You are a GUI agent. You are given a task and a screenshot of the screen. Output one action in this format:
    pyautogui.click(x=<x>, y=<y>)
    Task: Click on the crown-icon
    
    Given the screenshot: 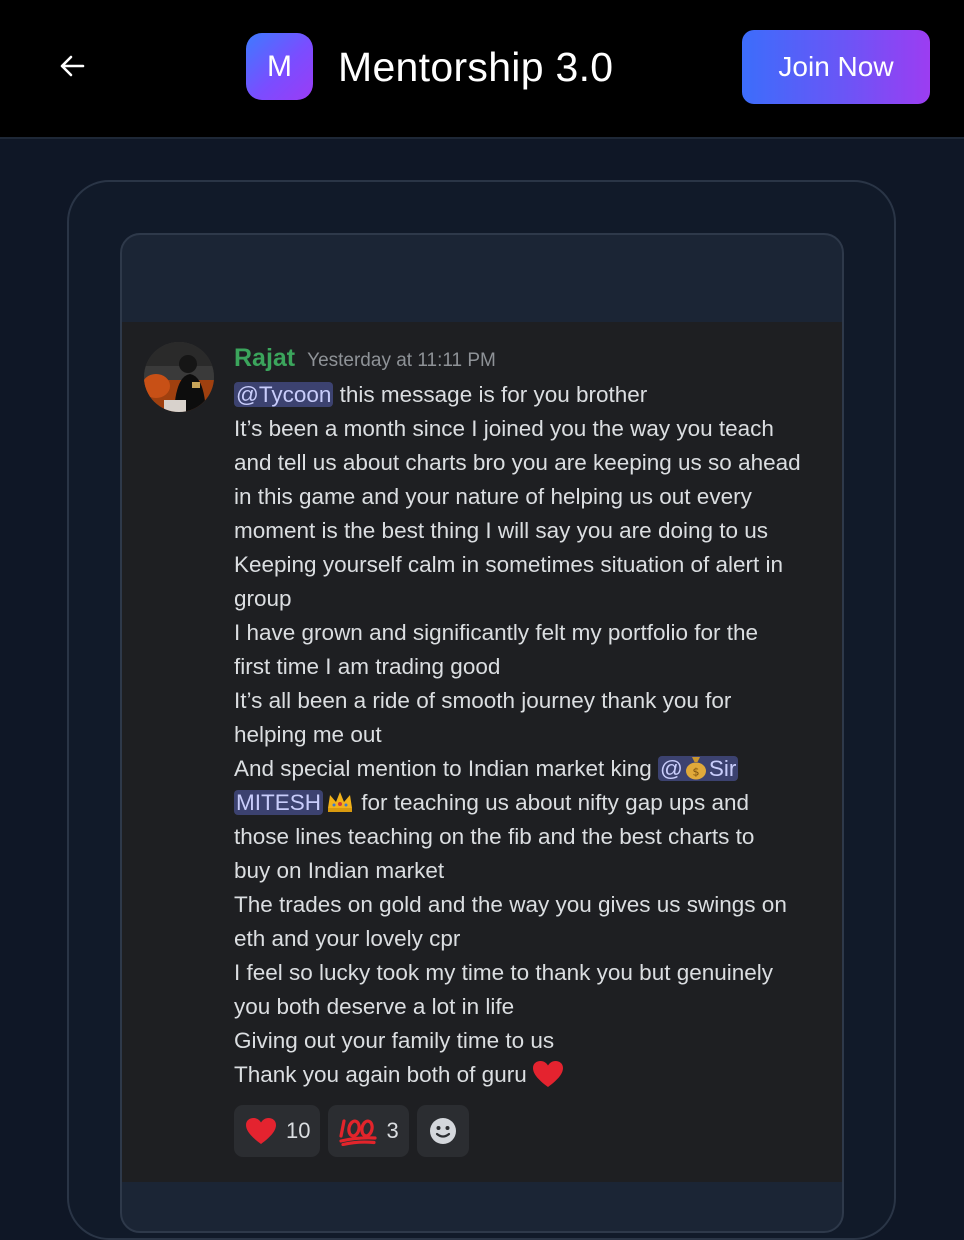 What is the action you would take?
    pyautogui.click(x=340, y=802)
    